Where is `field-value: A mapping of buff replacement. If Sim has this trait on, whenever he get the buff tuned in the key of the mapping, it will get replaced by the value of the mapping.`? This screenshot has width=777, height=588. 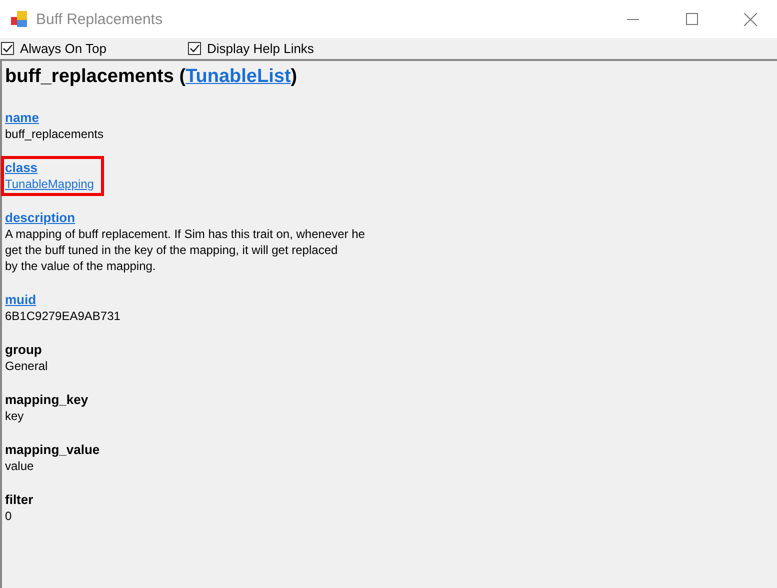 field-value: A mapping of buff replacement. If Sim has this trait on, whenever he get the buff tuned in the key of the mapping, it will get replaced by the value of the mapping. is located at coordinates (185, 250).